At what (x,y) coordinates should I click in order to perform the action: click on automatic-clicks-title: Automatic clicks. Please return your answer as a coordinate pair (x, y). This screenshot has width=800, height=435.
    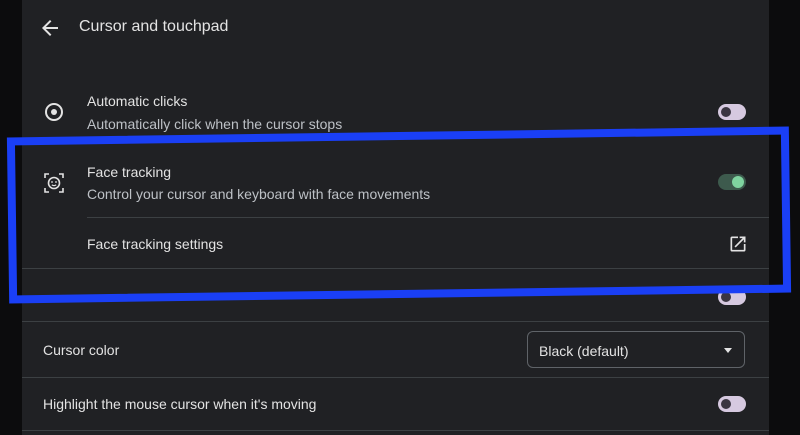
    Looking at the image, I should click on (137, 101).